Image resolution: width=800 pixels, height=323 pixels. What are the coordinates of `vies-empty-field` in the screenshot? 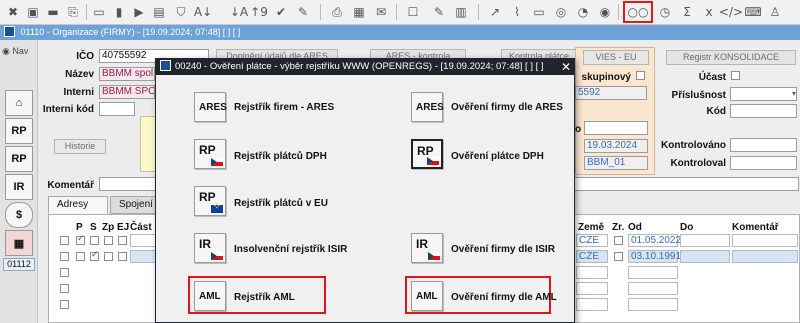 It's located at (616, 128).